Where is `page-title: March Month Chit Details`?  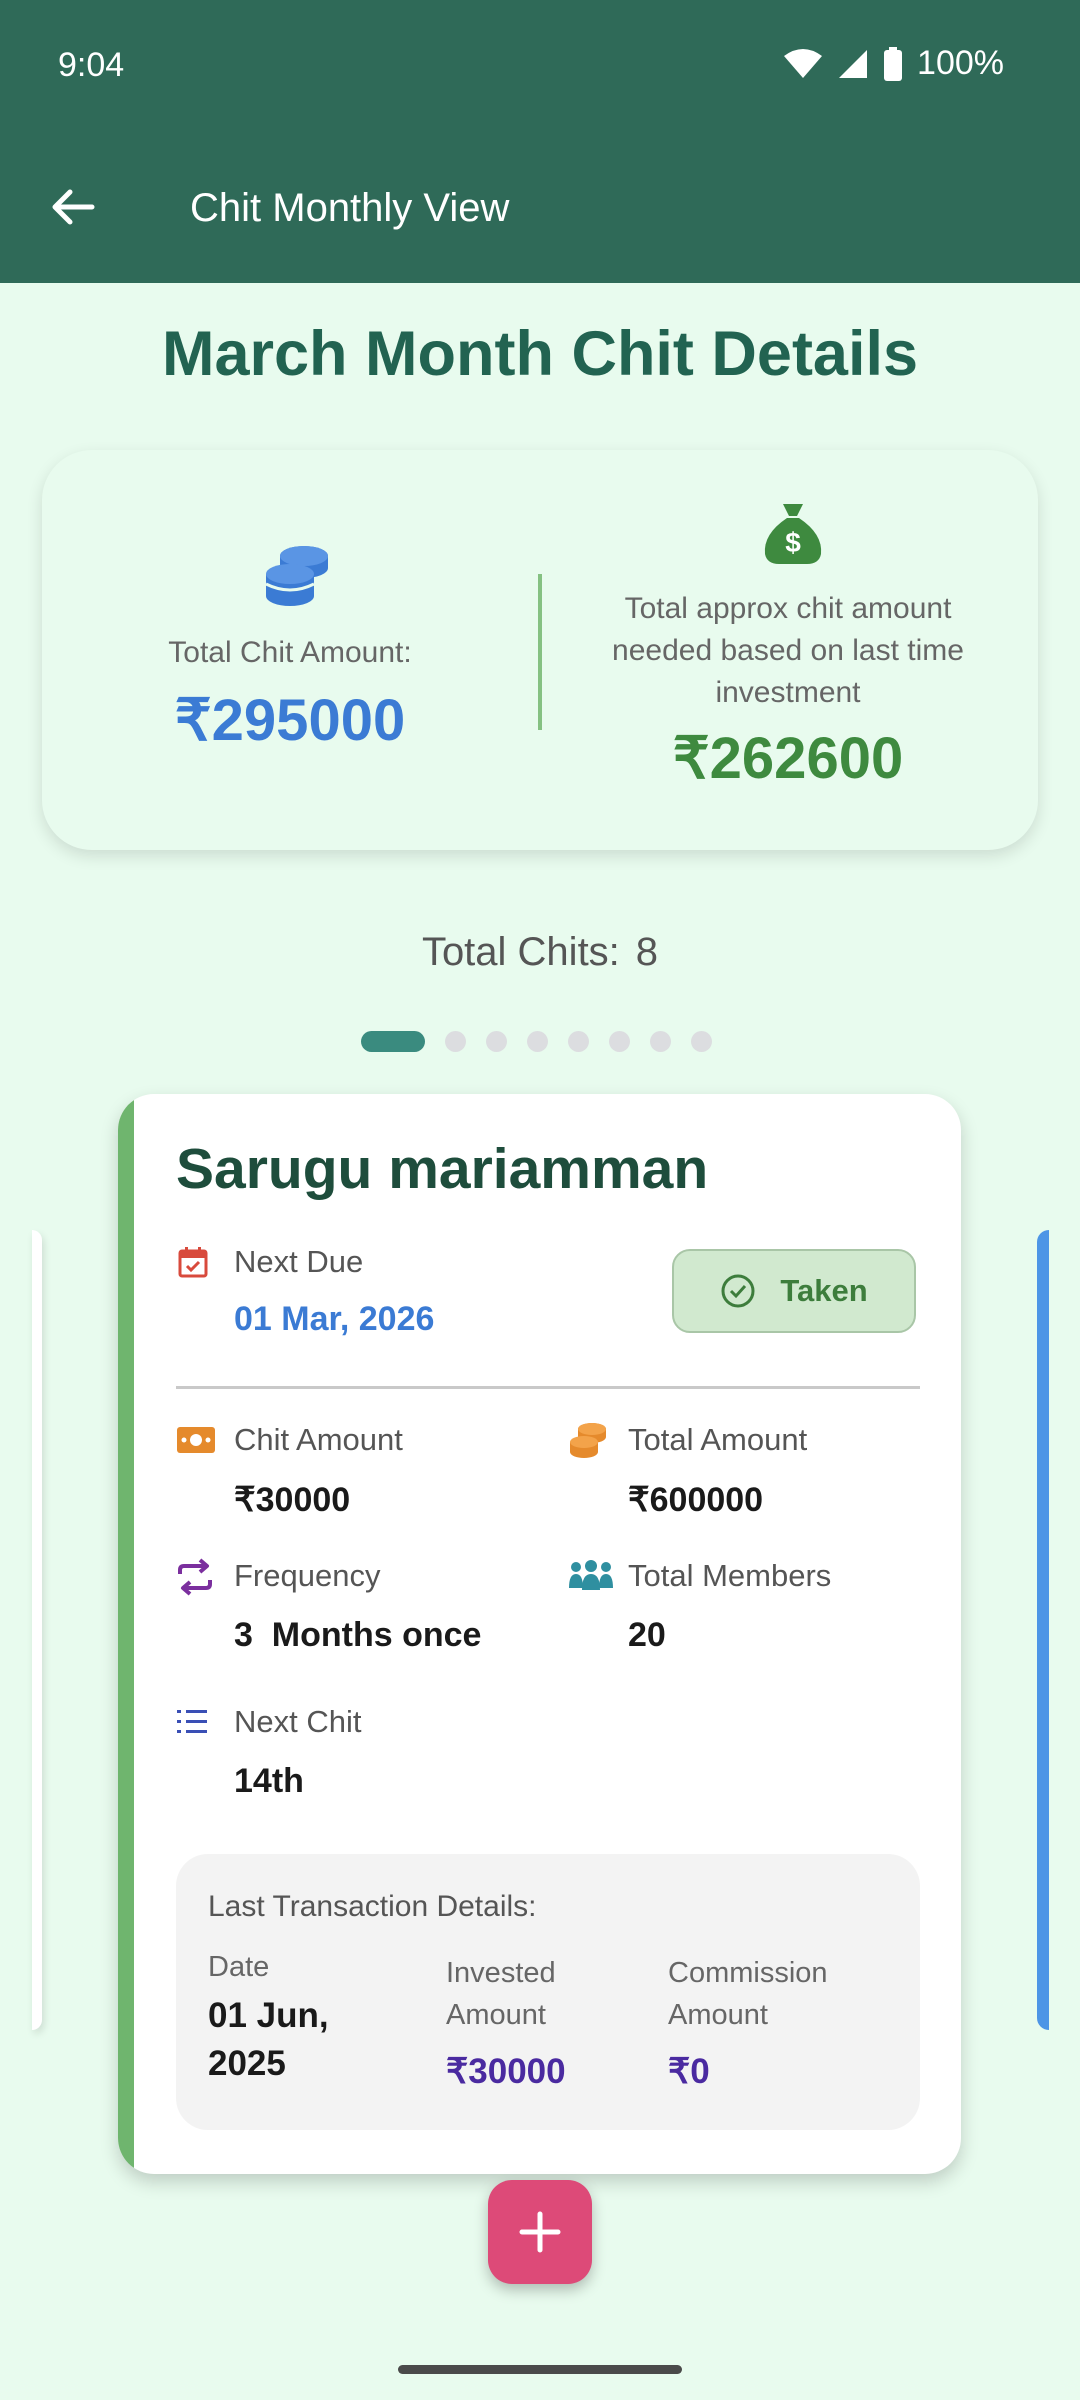 page-title: March Month Chit Details is located at coordinates (540, 354).